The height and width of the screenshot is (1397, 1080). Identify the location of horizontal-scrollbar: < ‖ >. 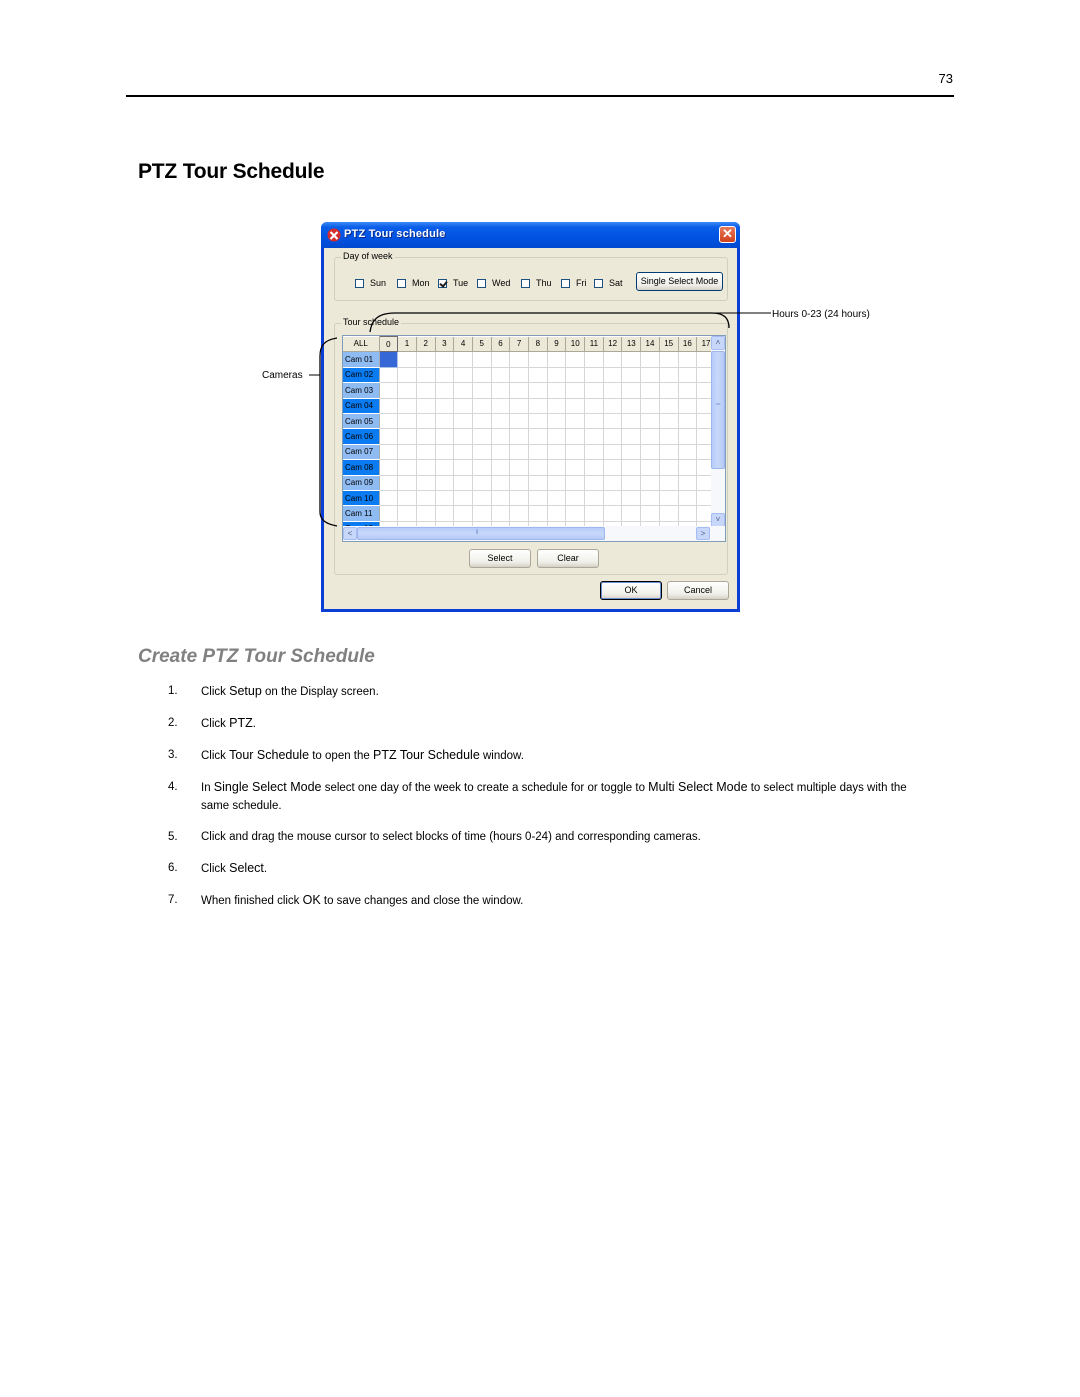
(534, 533).